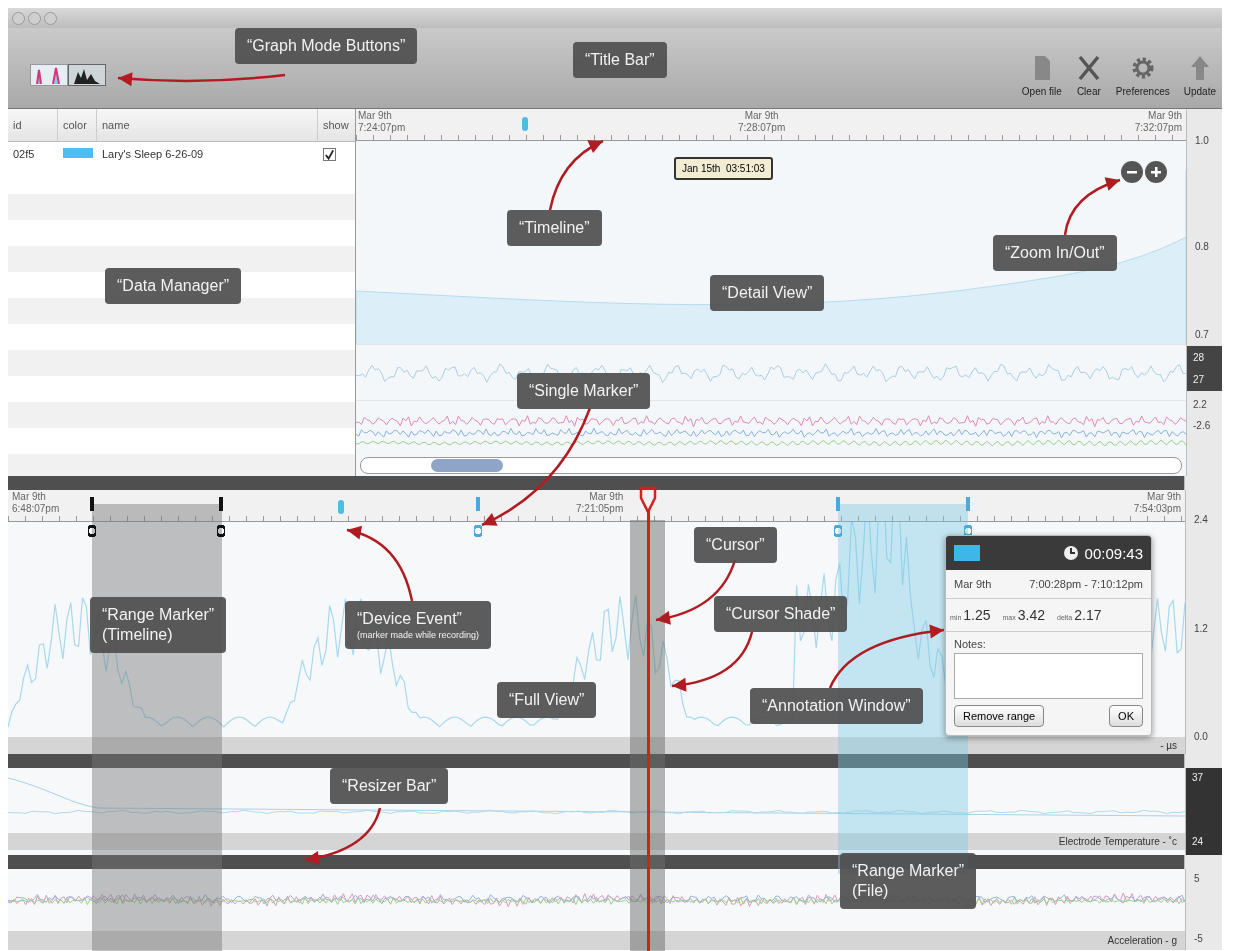 The image size is (1248, 951). What do you see at coordinates (77, 125) in the screenshot?
I see `column-header: color` at bounding box center [77, 125].